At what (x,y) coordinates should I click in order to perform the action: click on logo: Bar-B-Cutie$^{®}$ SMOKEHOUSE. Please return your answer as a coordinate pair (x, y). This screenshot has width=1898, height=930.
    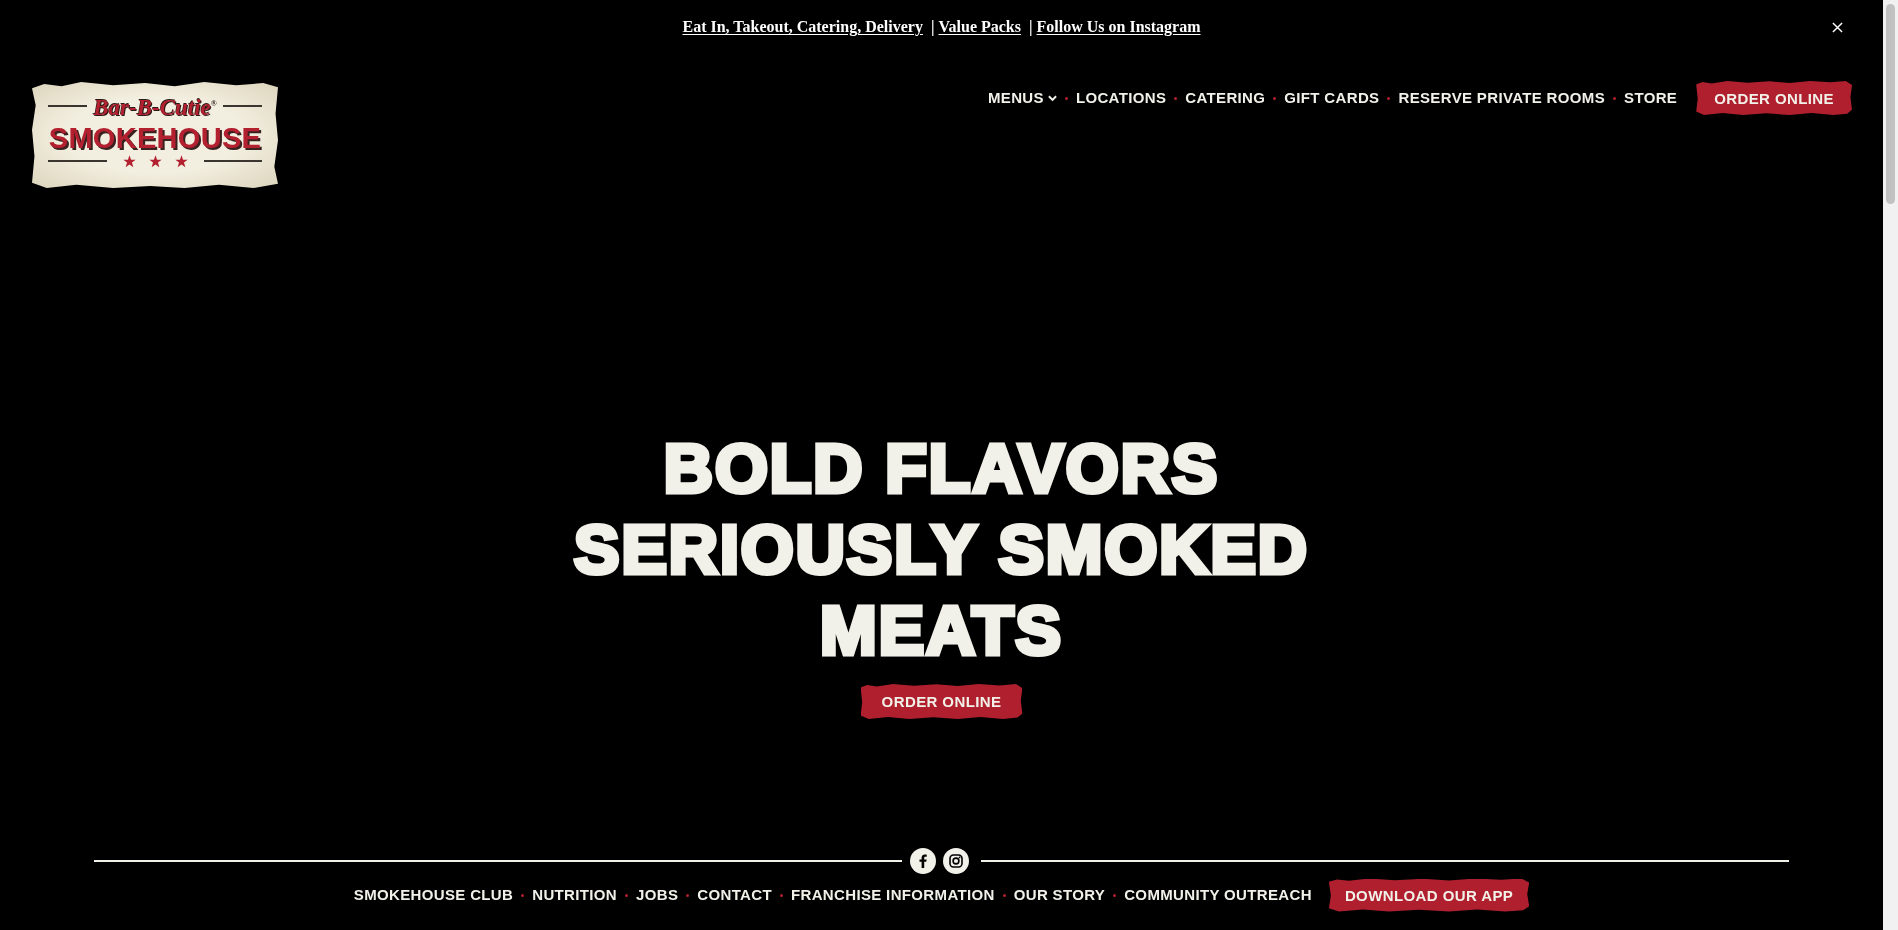
    Looking at the image, I should click on (155, 135).